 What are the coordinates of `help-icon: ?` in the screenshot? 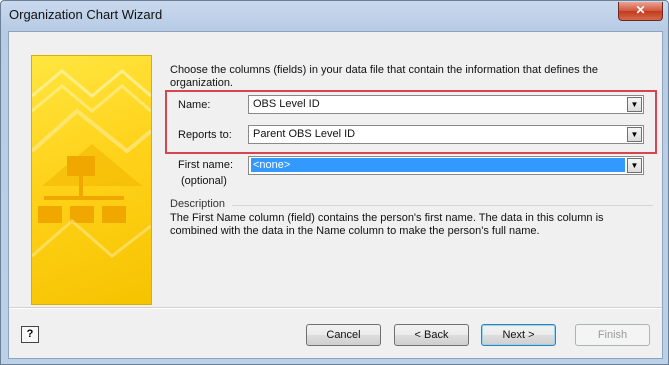 It's located at (30, 334).